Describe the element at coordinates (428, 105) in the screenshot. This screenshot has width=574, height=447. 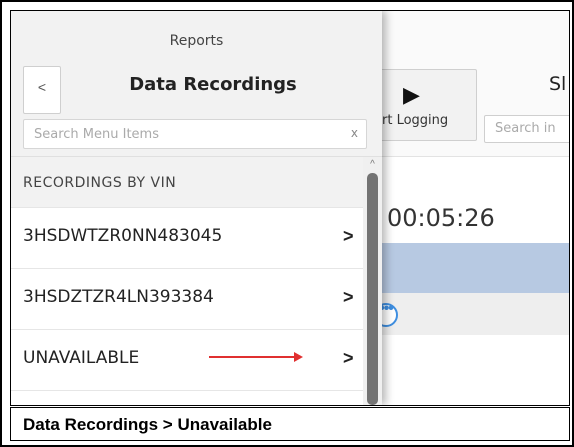
I see `start-logging-button: ▶ rt Logging` at that location.